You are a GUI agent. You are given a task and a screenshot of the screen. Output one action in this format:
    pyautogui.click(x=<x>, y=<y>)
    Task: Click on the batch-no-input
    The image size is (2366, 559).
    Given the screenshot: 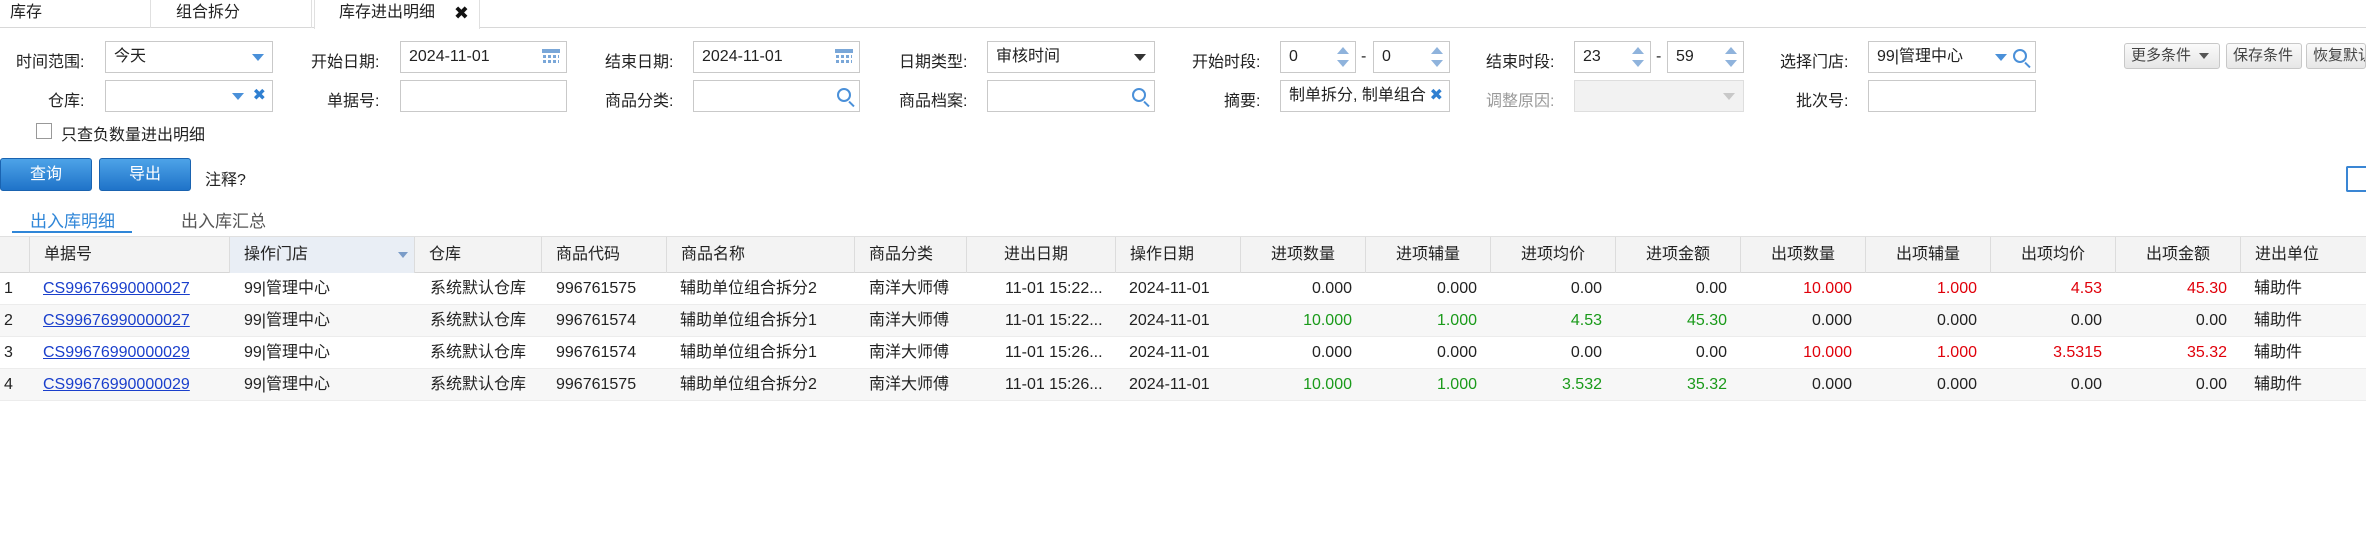 What is the action you would take?
    pyautogui.click(x=1952, y=96)
    